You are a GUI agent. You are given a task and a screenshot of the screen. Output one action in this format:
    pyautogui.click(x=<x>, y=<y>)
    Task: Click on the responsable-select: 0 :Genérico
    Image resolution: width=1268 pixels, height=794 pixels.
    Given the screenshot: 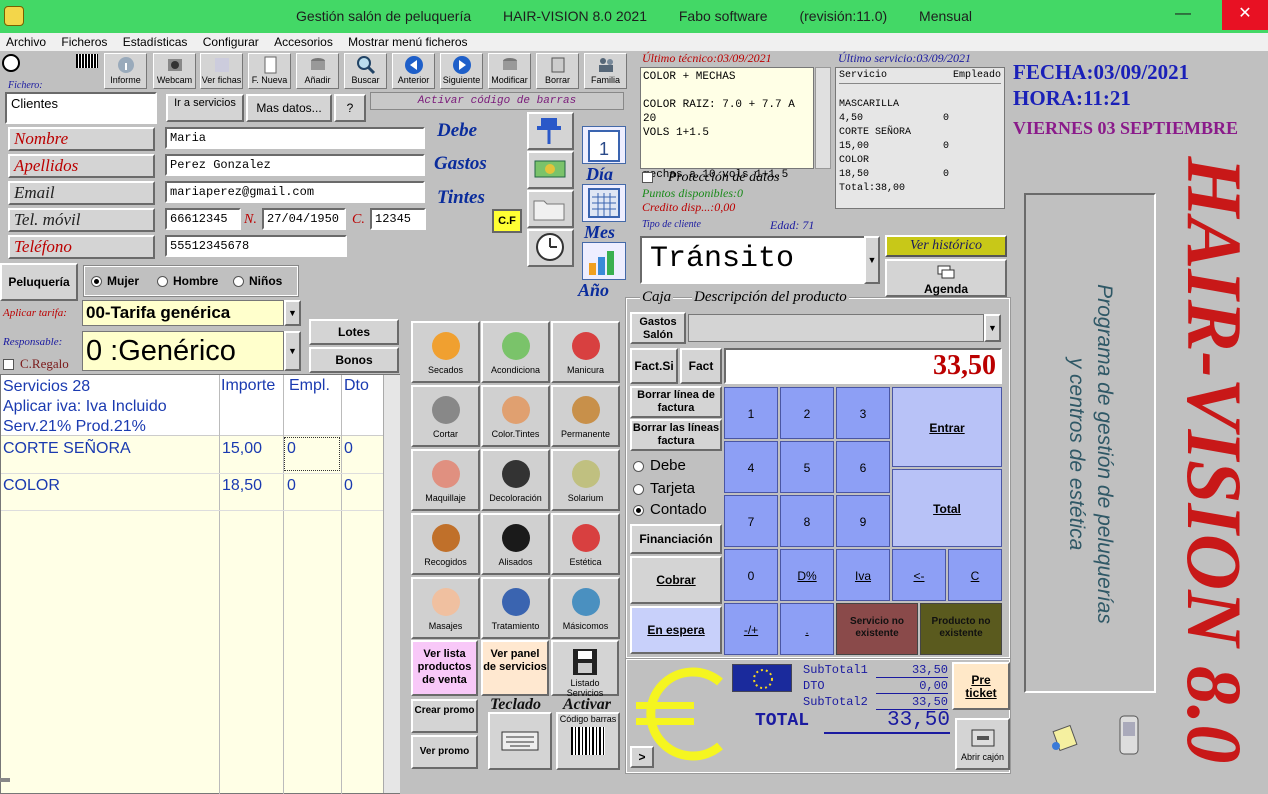 What is the action you would take?
    pyautogui.click(x=183, y=351)
    